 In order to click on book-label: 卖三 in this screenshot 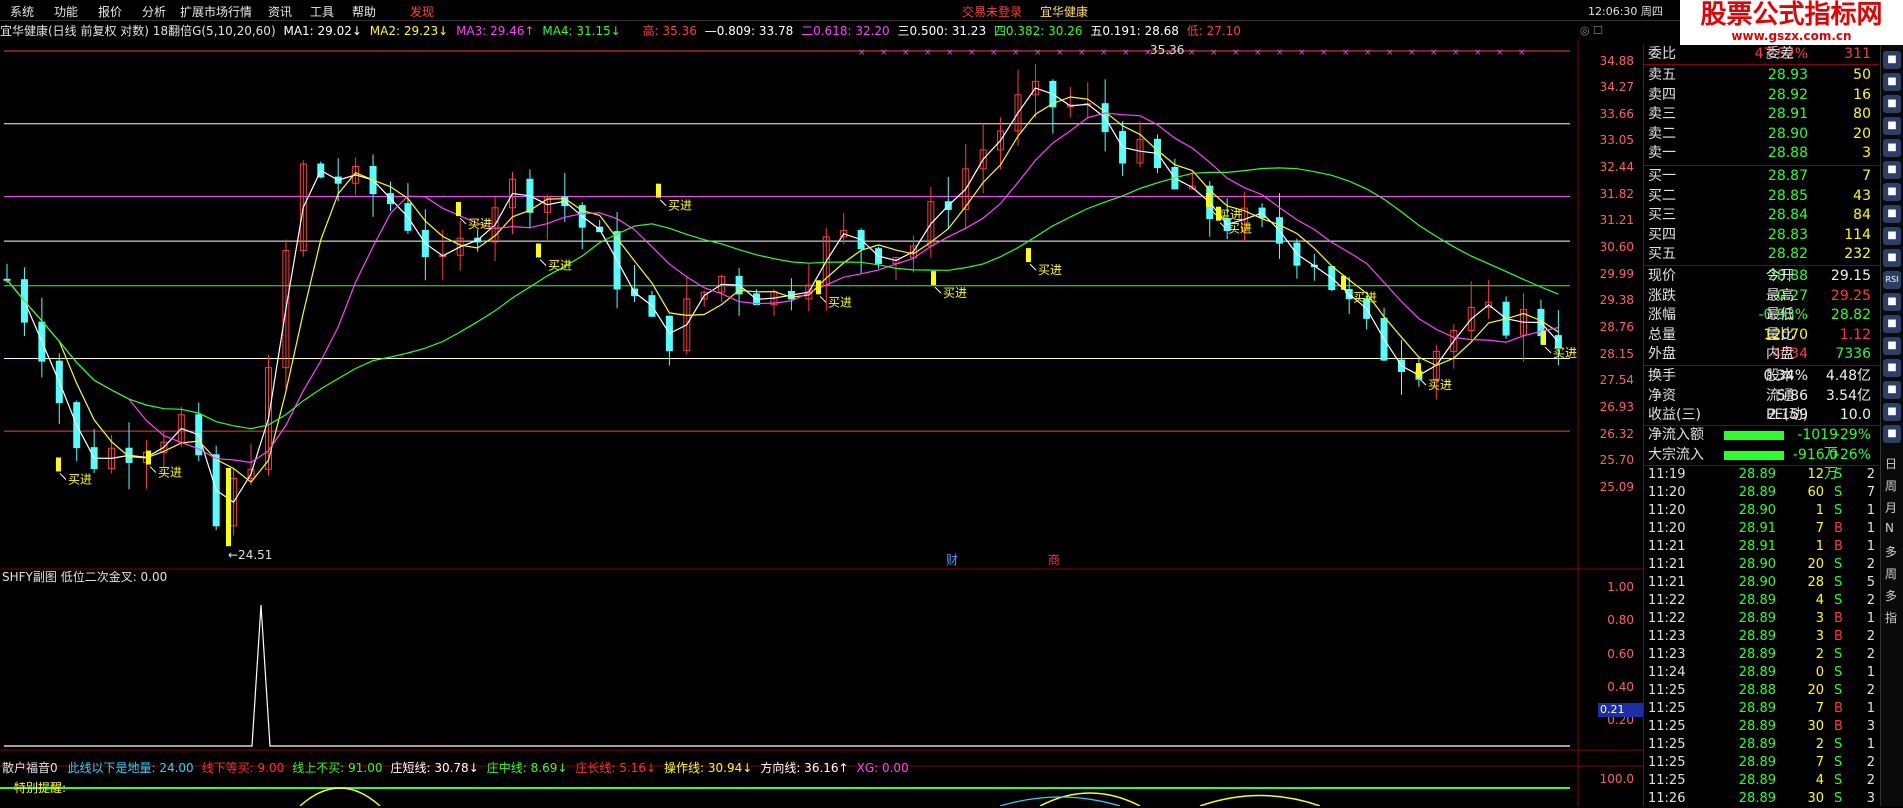, I will do `click(1662, 114)`.